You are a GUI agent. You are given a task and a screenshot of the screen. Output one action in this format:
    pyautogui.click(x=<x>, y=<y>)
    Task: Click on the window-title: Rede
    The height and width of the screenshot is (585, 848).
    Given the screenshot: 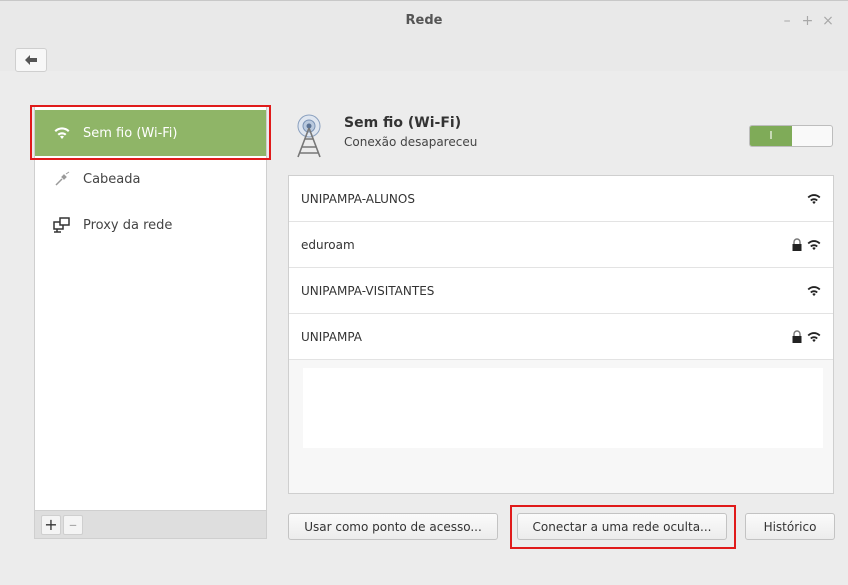 What is the action you would take?
    pyautogui.click(x=424, y=20)
    